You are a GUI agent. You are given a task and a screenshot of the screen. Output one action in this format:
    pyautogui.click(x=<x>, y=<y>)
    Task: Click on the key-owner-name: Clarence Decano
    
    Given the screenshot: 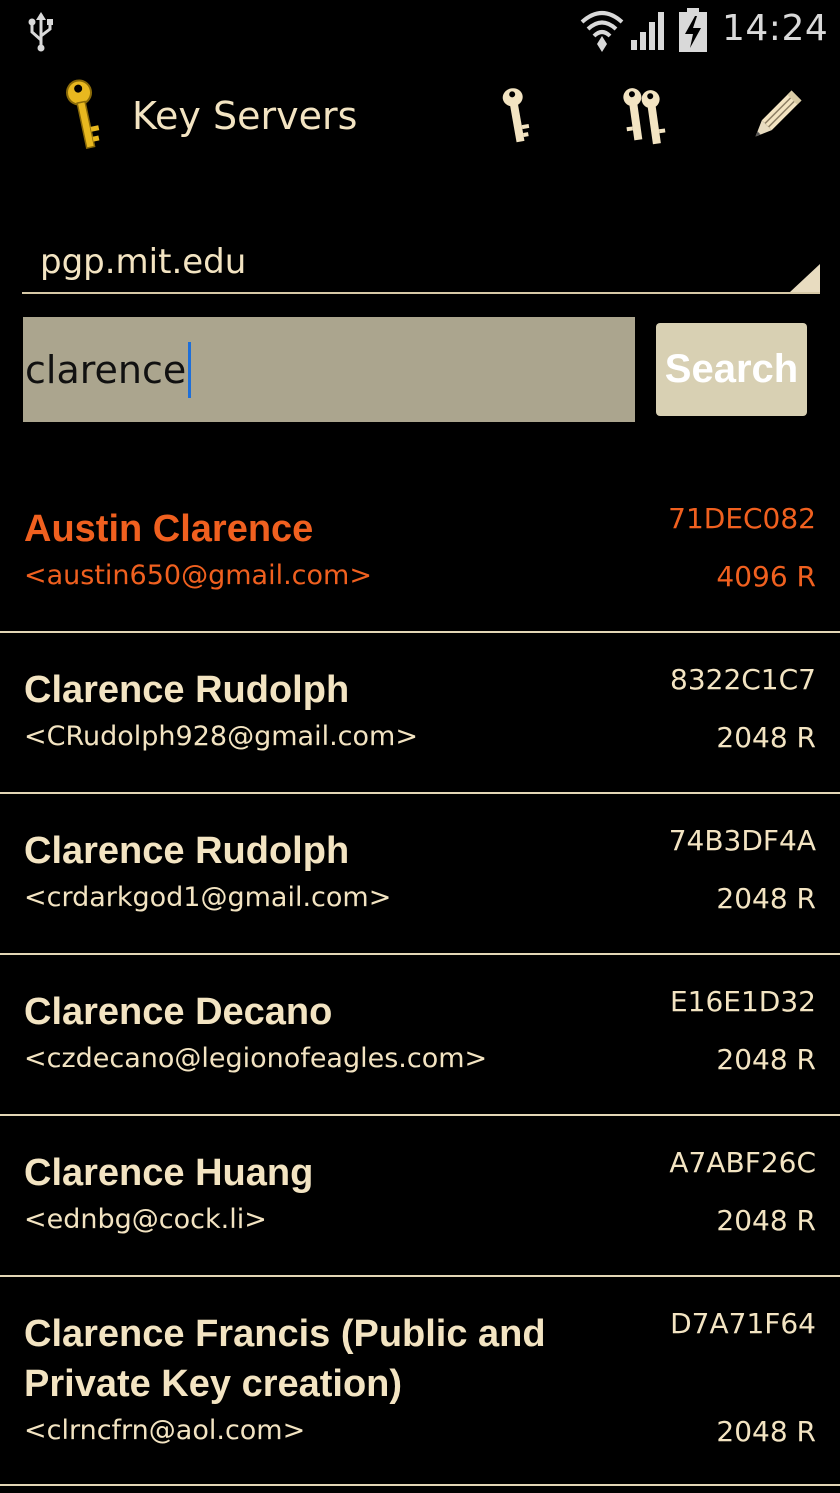 What is the action you would take?
    pyautogui.click(x=178, y=1012)
    